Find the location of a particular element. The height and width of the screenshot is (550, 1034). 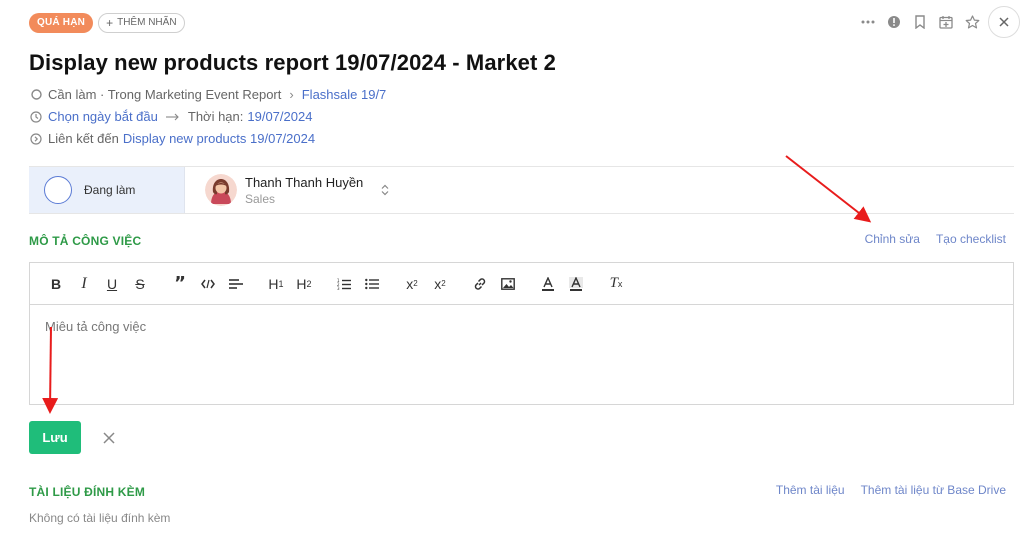

task-header-bar: QUÁ HẠN + THÊM NHÃN is located at coordinates (524, 22).